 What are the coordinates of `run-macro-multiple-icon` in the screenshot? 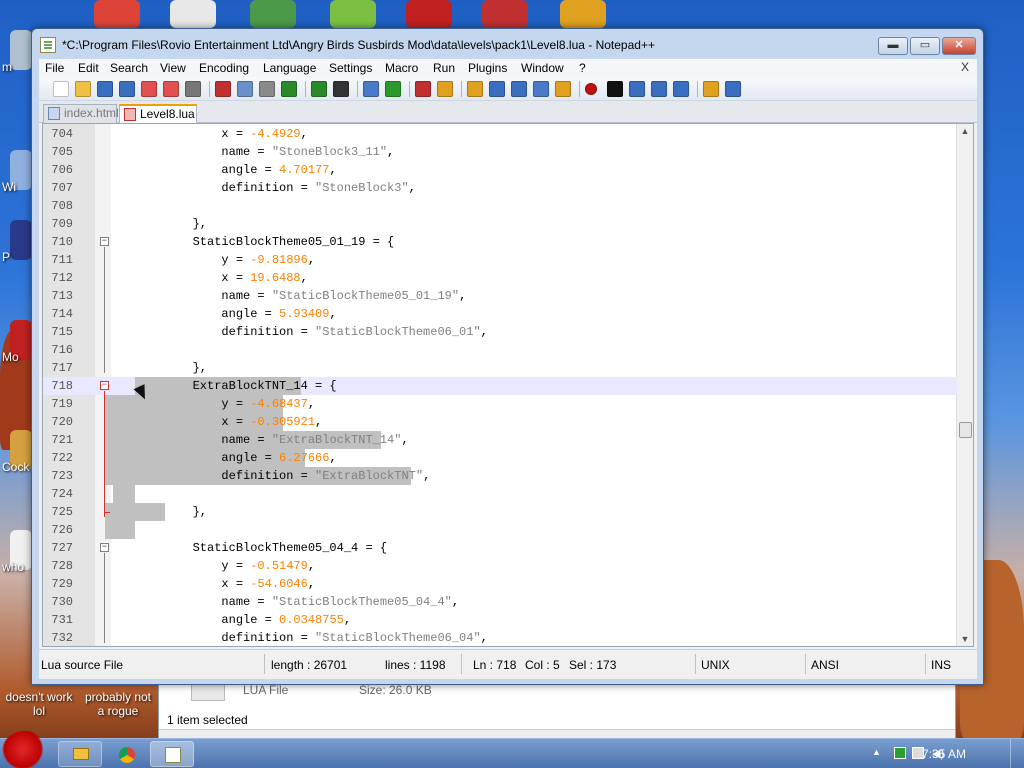 It's located at (659, 89).